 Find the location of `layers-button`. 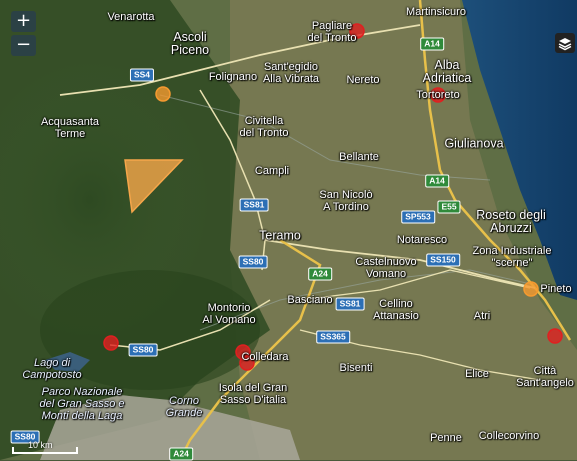

layers-button is located at coordinates (565, 43).